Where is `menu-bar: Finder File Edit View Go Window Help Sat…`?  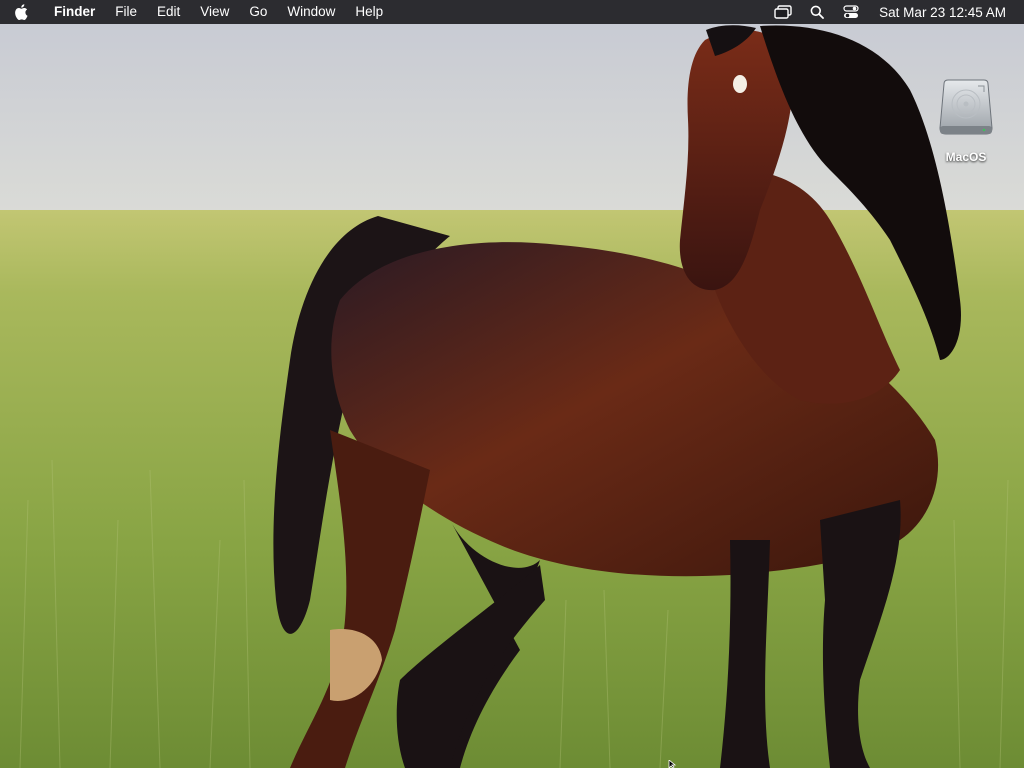 menu-bar: Finder File Edit View Go Window Help Sat… is located at coordinates (512, 12).